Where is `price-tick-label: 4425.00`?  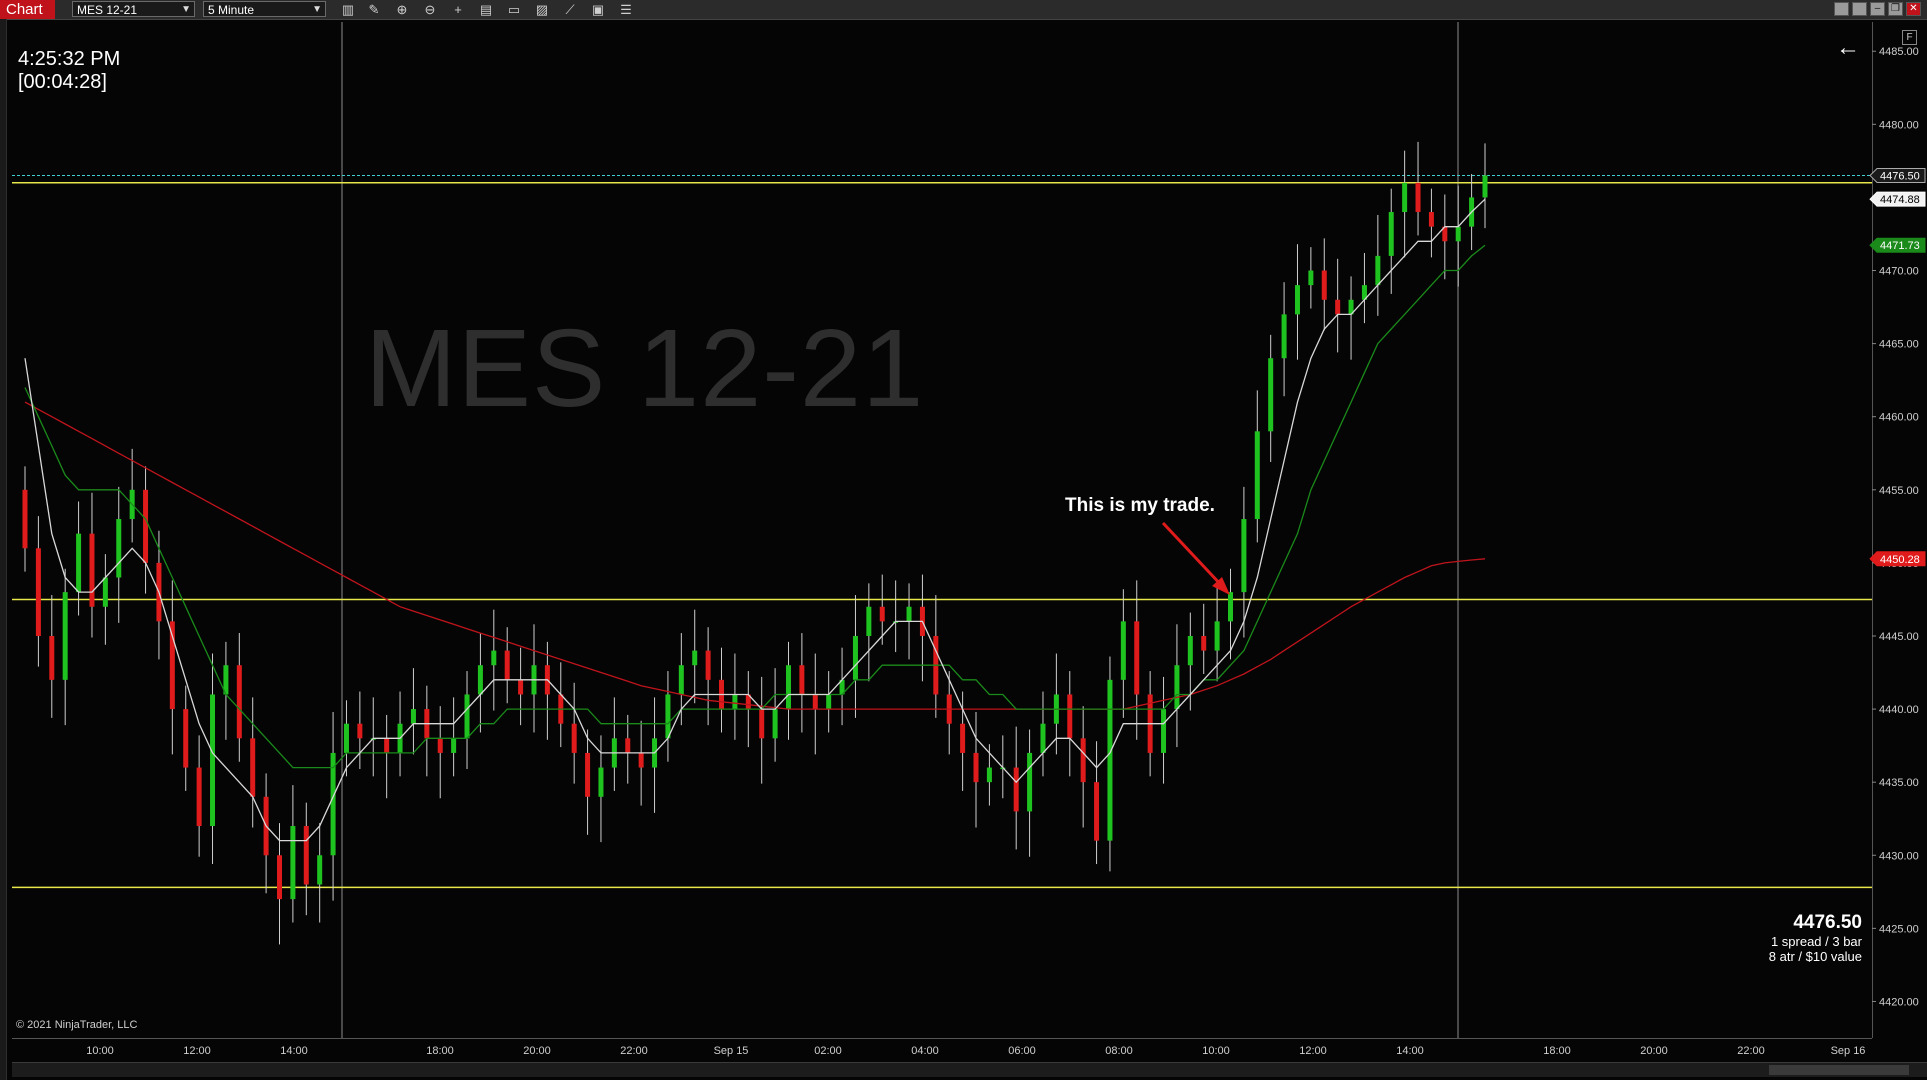 price-tick-label: 4425.00 is located at coordinates (1899, 929).